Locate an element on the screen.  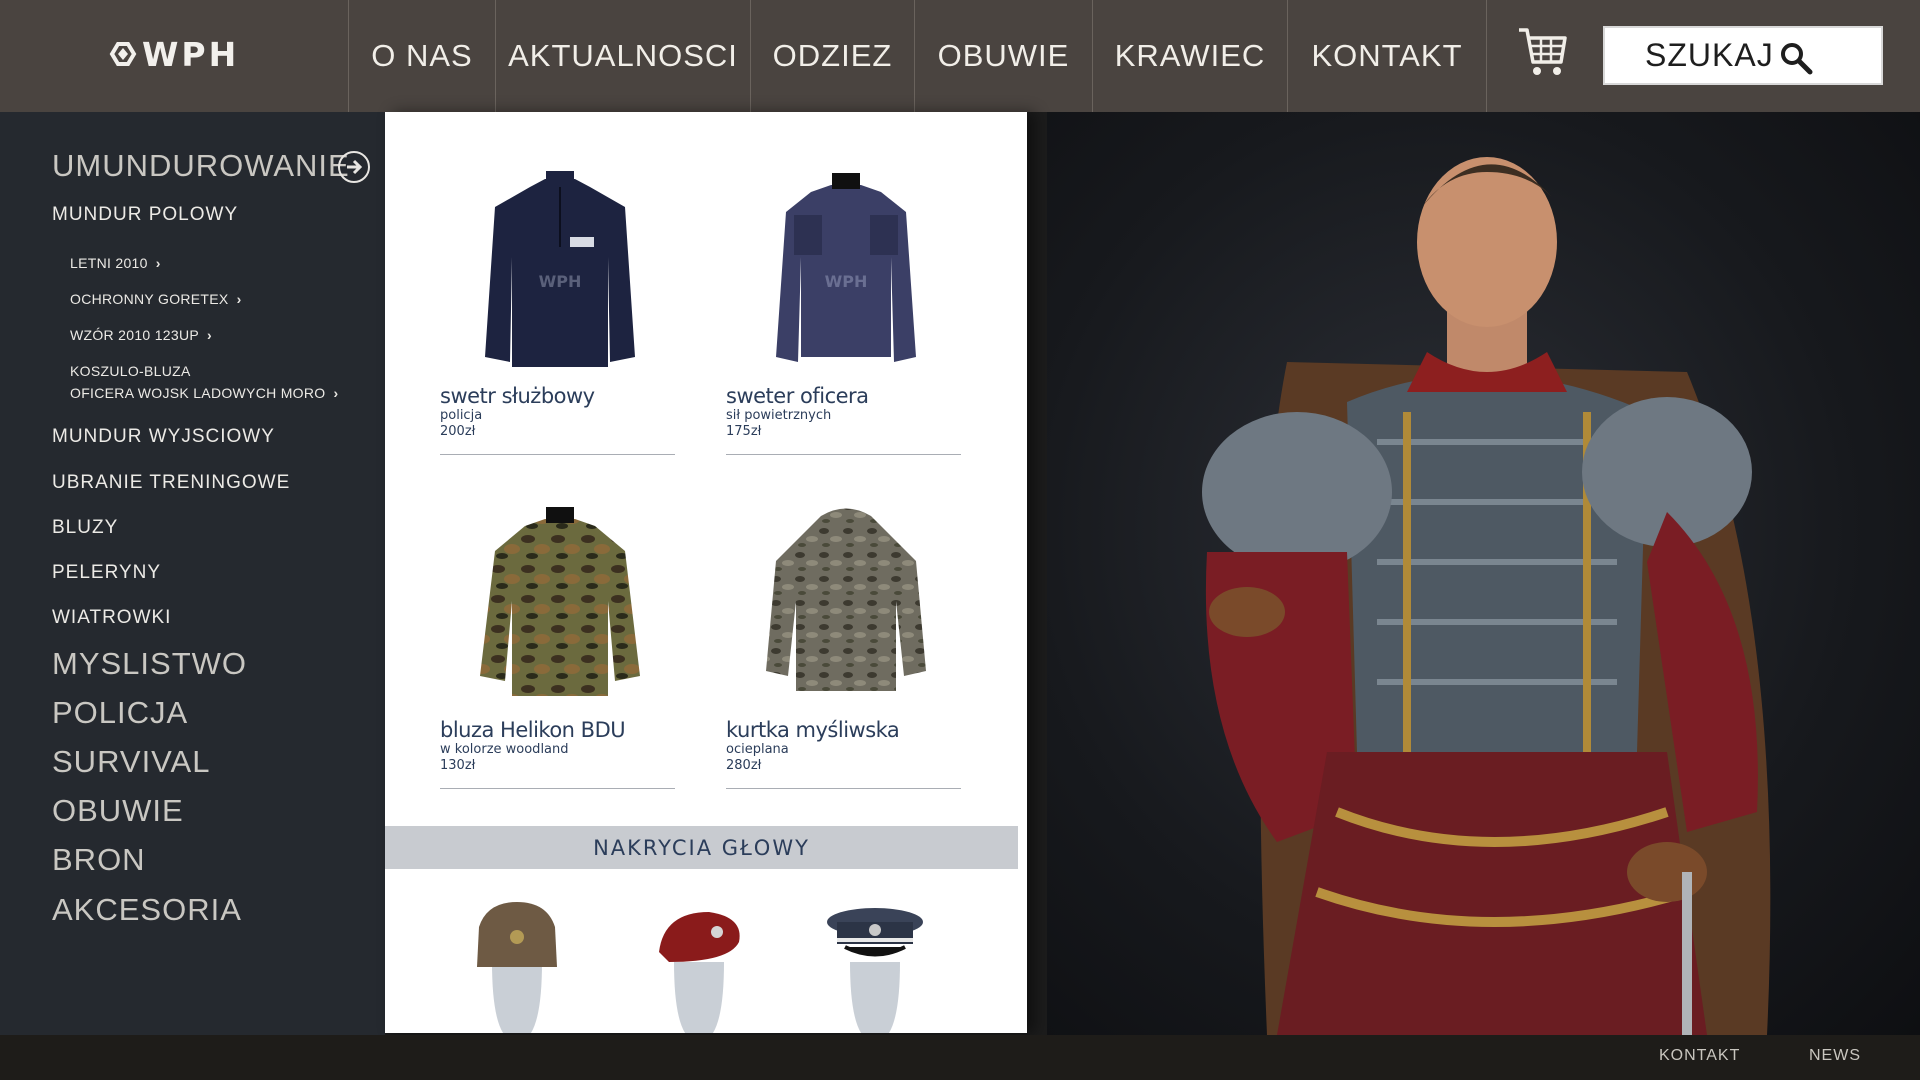
section-title: NAKRYCIA GŁOWY is located at coordinates (701, 847).